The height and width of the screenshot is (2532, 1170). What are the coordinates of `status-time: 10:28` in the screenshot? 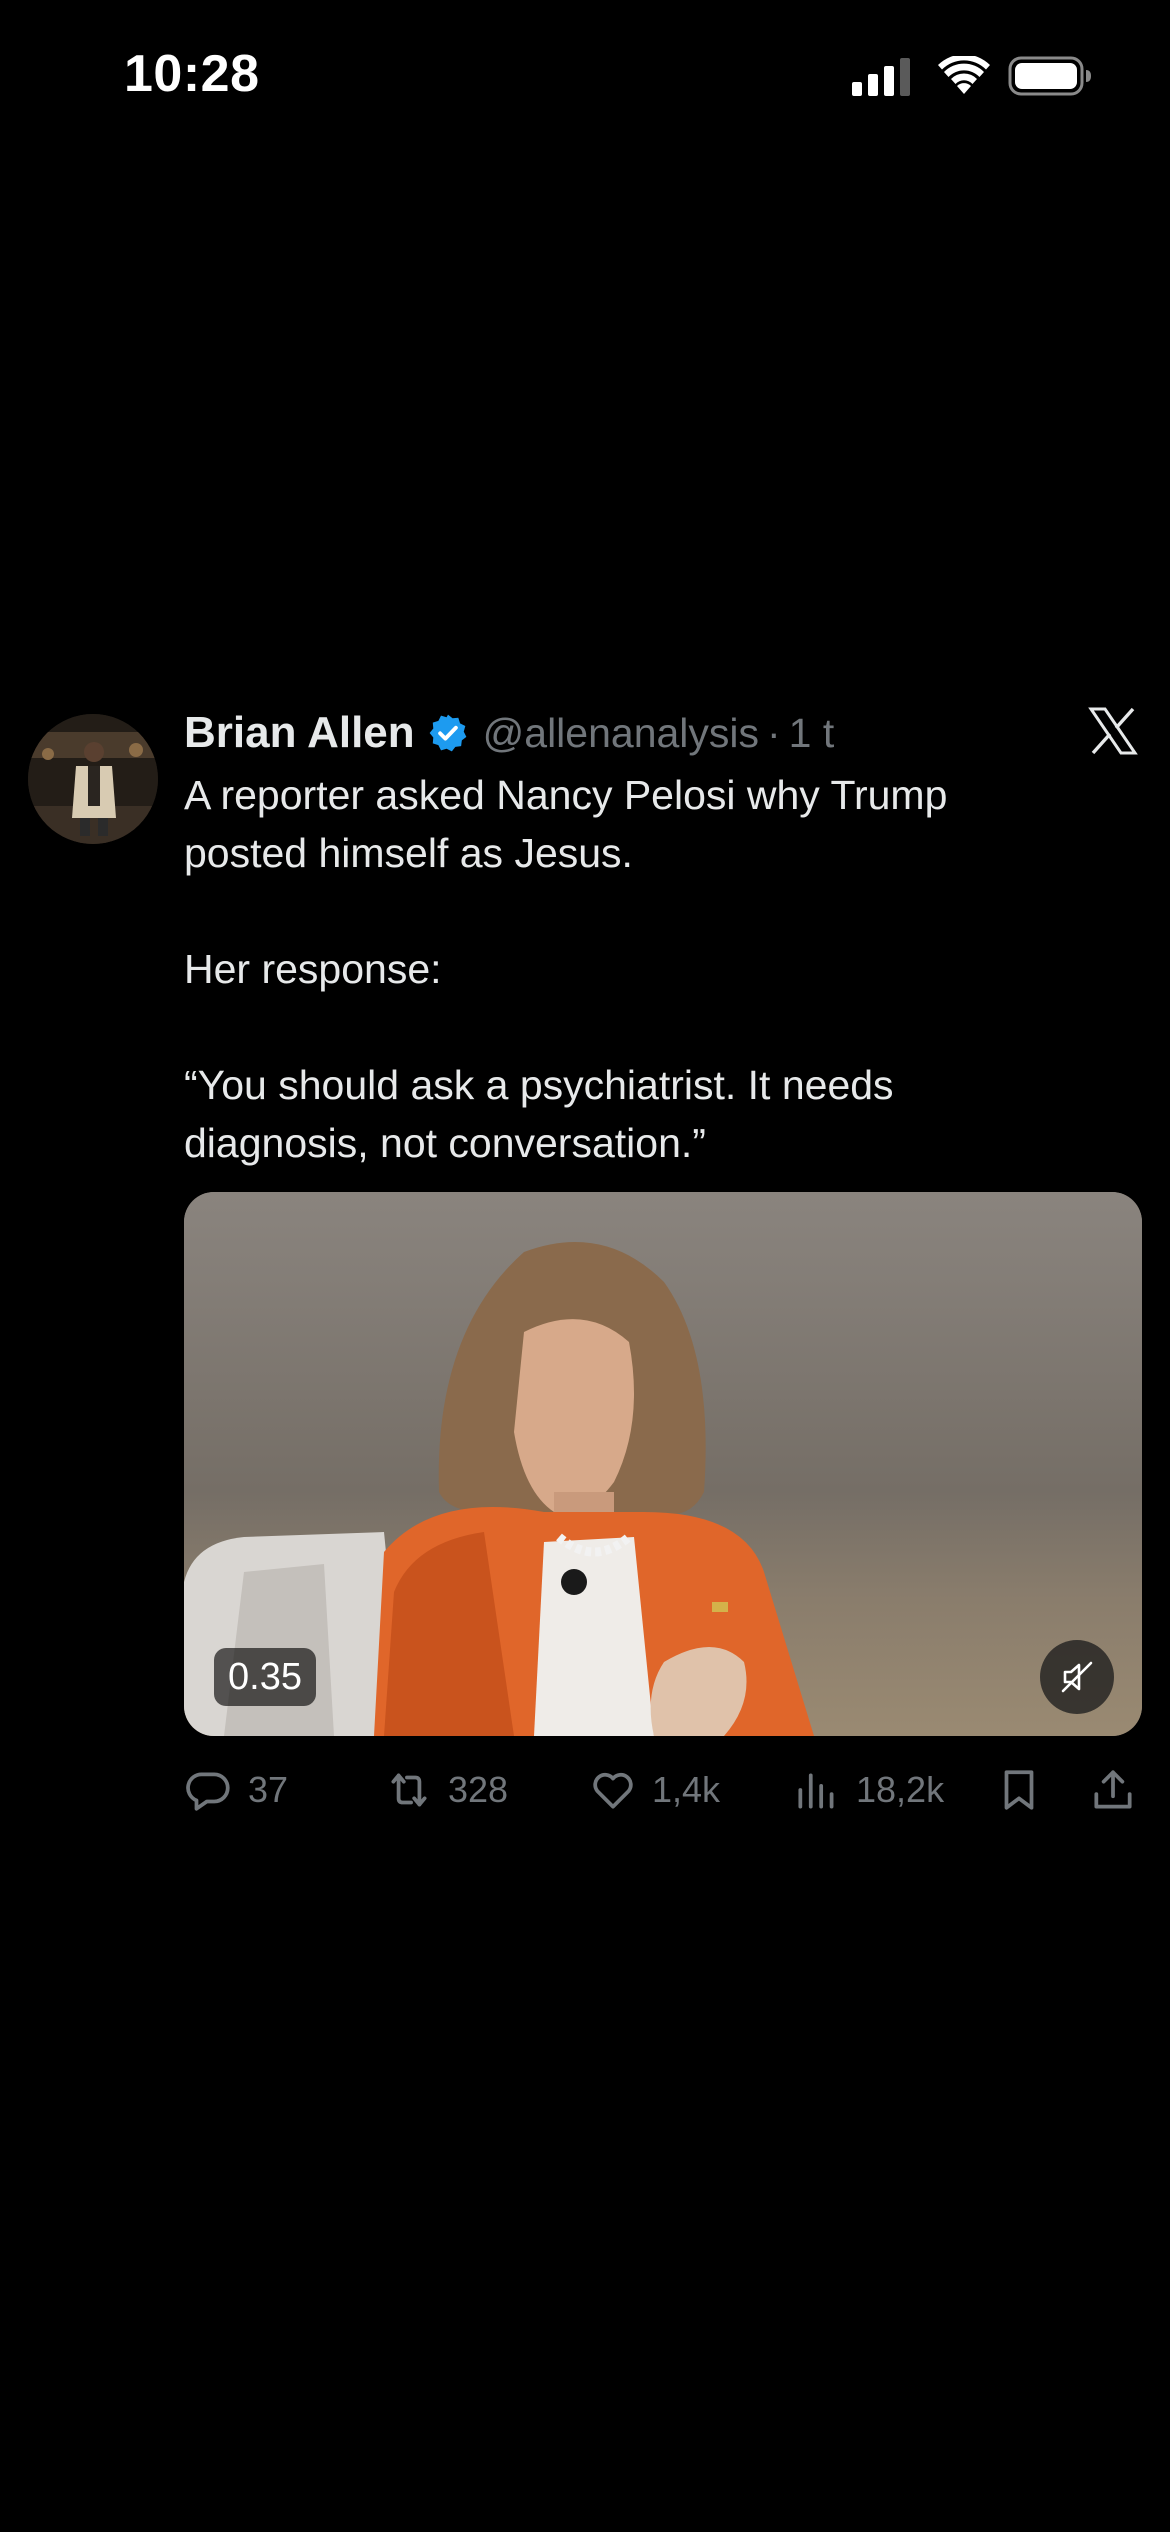 It's located at (192, 74).